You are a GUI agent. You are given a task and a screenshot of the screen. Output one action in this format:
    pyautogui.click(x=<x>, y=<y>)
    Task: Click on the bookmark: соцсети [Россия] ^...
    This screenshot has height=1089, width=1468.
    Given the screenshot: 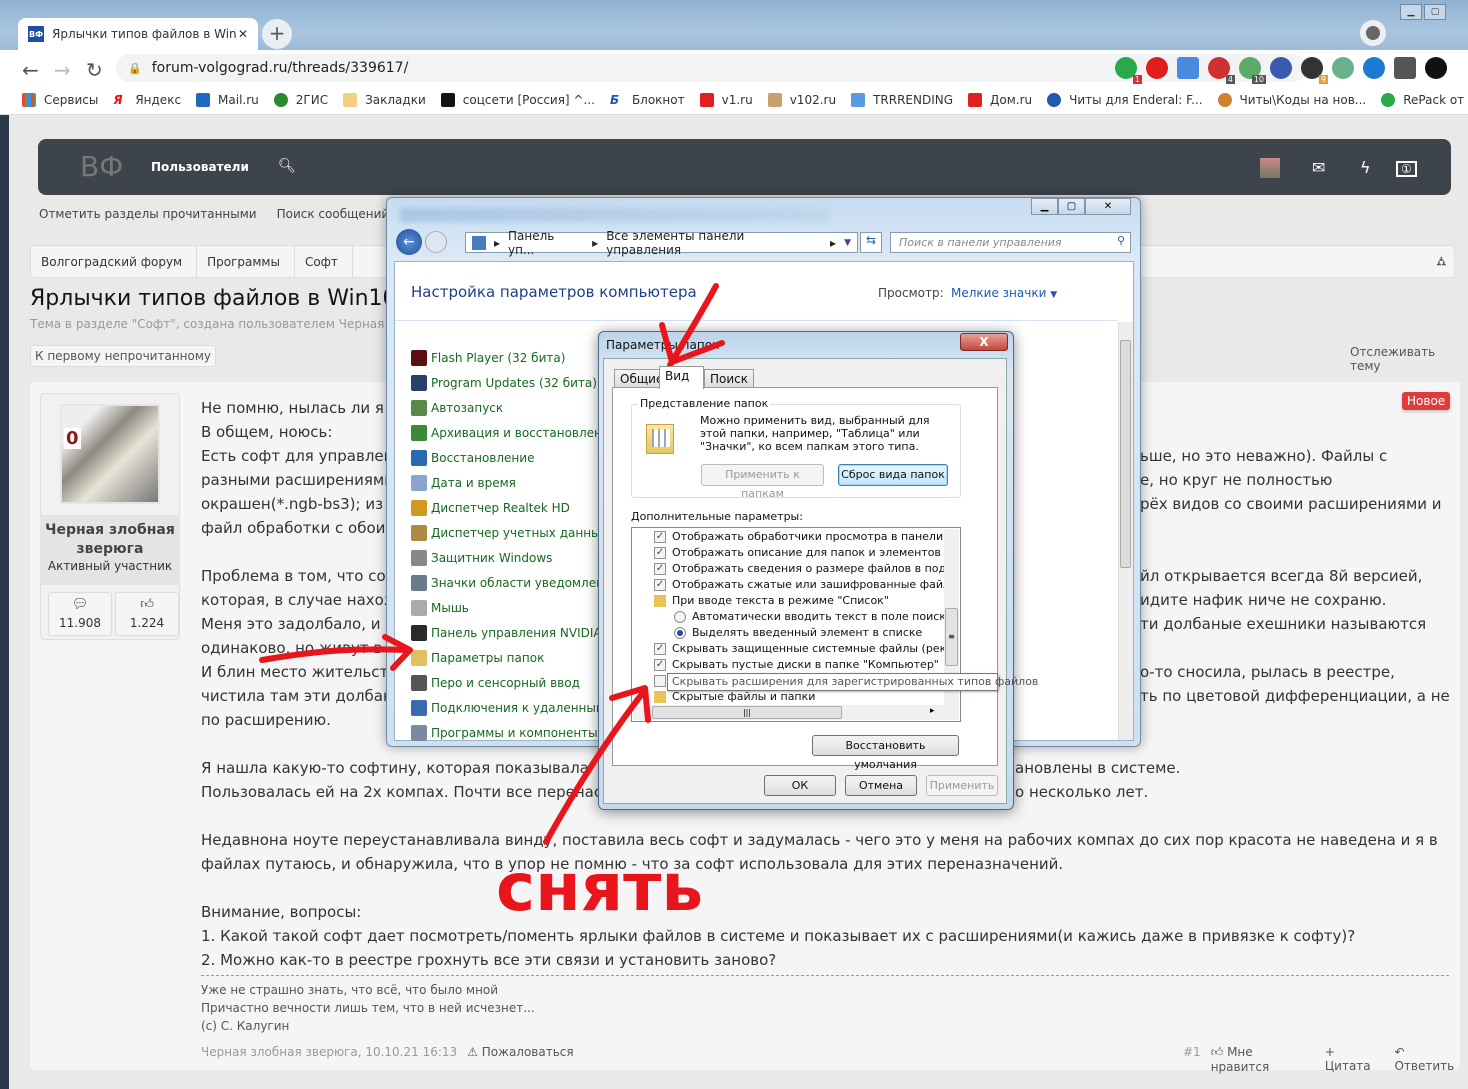 What is the action you would take?
    pyautogui.click(x=517, y=99)
    